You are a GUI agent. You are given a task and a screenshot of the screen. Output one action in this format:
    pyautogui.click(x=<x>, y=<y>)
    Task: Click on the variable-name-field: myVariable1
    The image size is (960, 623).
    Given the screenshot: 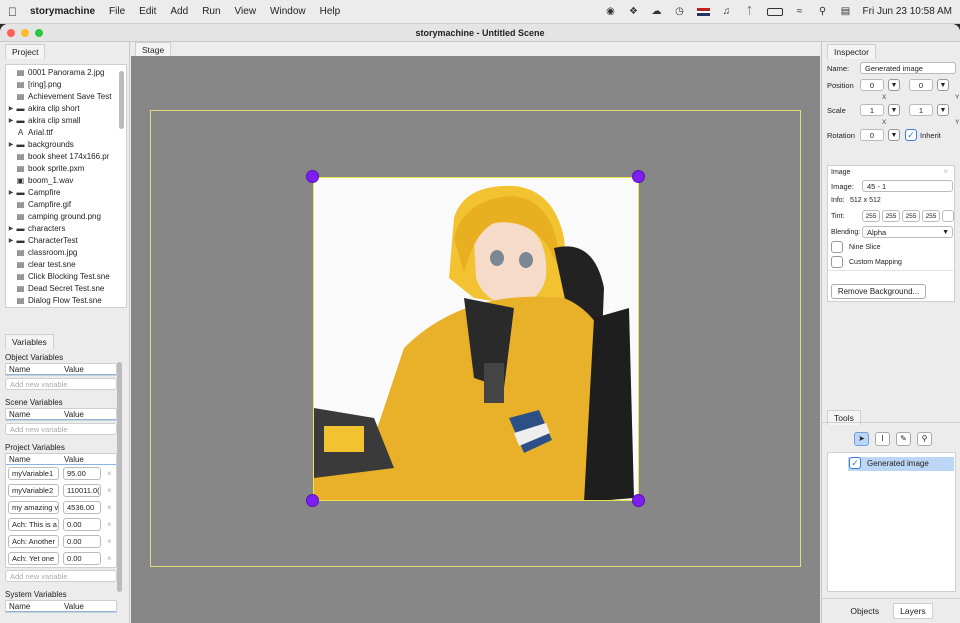 What is the action you would take?
    pyautogui.click(x=33, y=473)
    